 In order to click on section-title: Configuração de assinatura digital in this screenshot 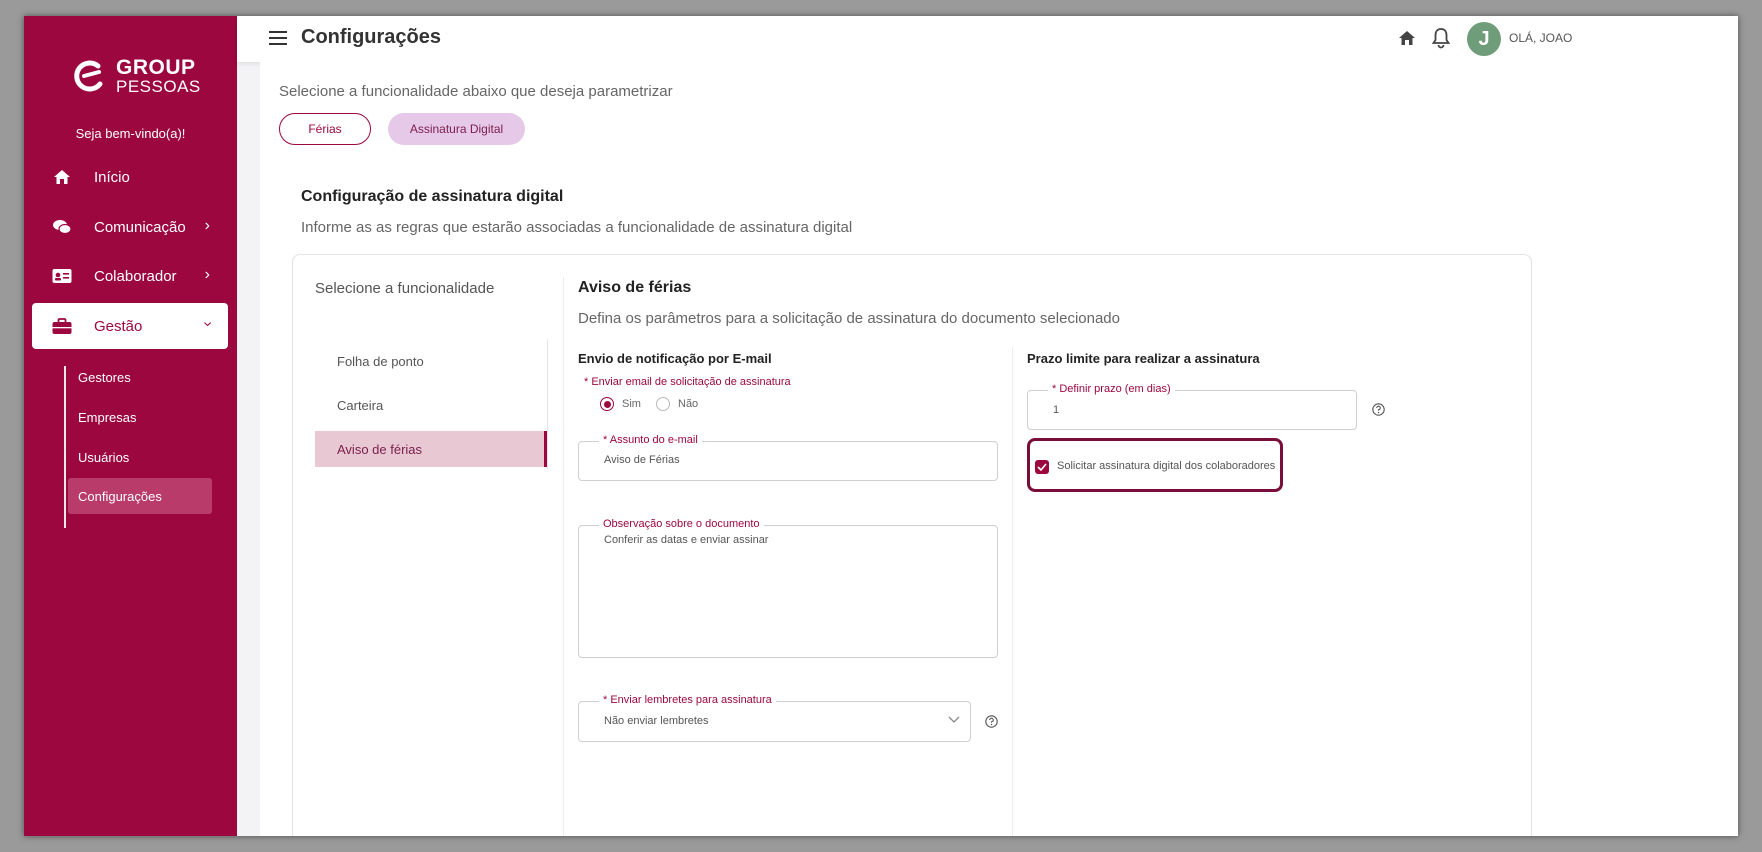, I will do `click(432, 196)`.